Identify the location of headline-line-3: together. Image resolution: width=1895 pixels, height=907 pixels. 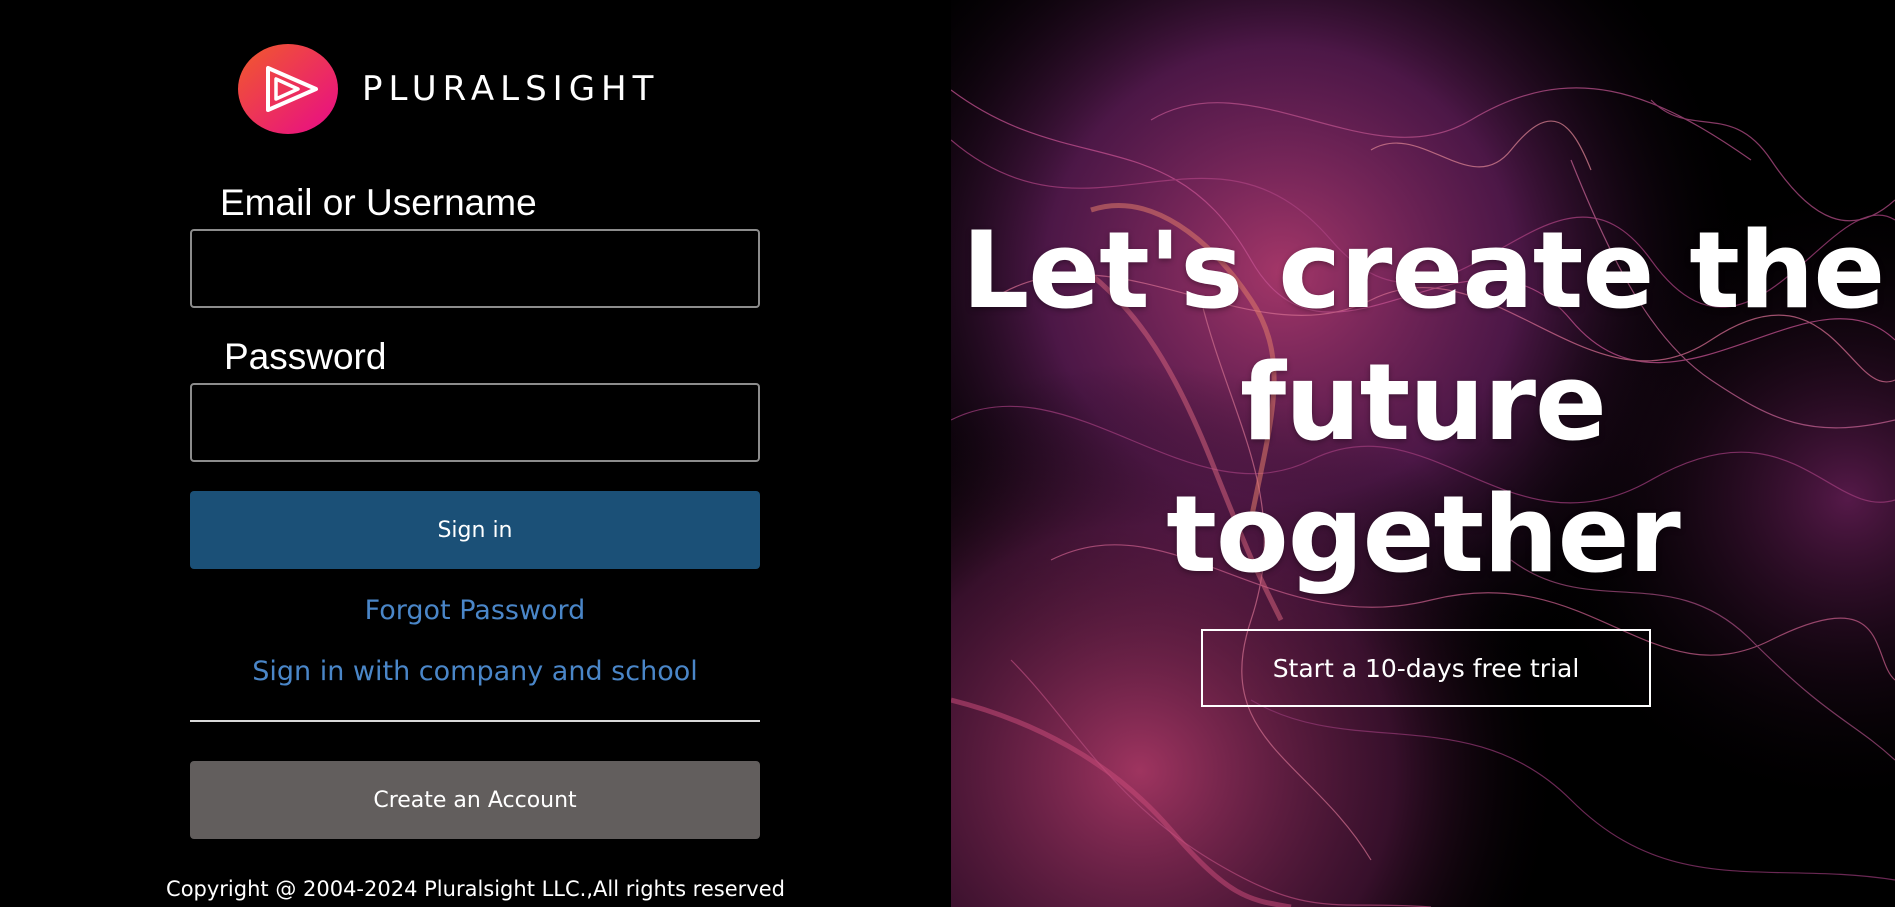
(1423, 534).